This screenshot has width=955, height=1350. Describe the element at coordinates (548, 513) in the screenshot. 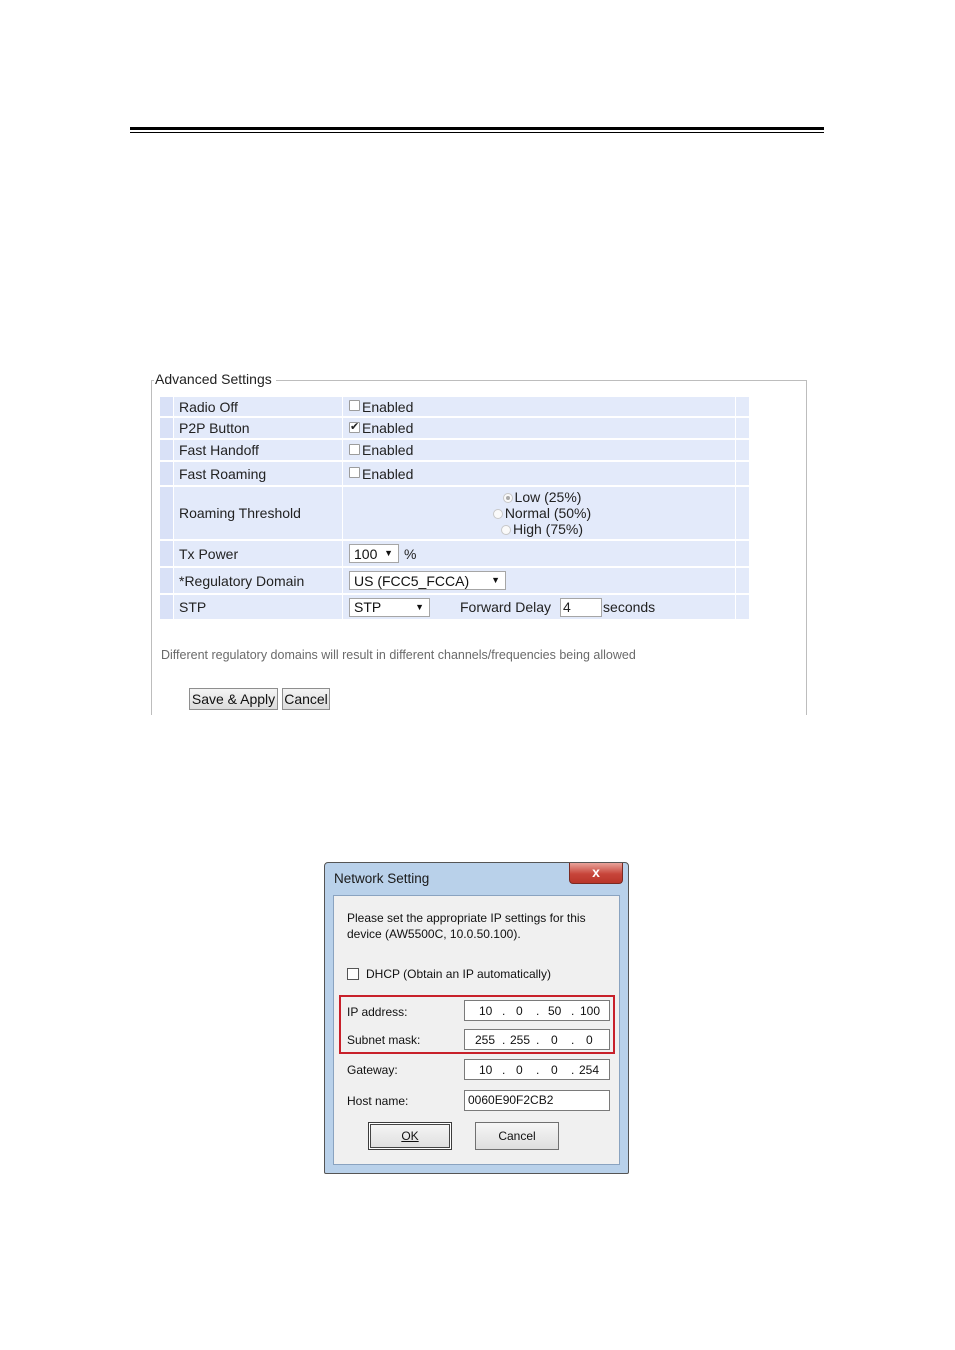

I see `radio-normal-label: Normal (50%)` at that location.